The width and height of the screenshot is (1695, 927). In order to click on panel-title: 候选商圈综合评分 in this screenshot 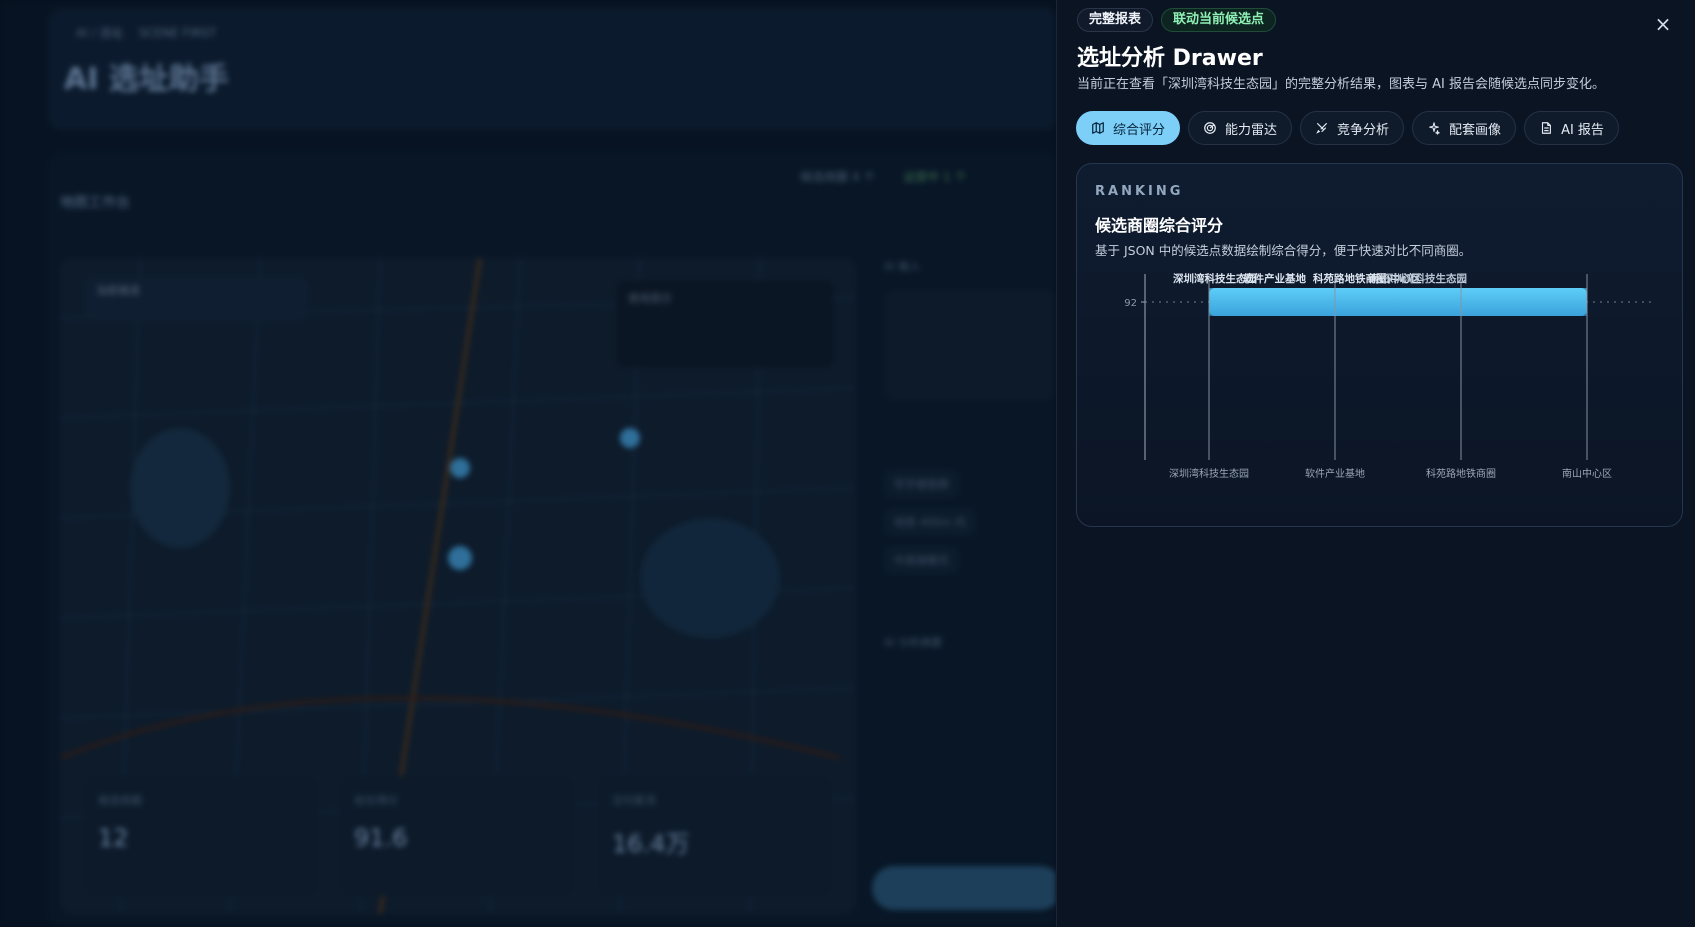, I will do `click(1159, 225)`.